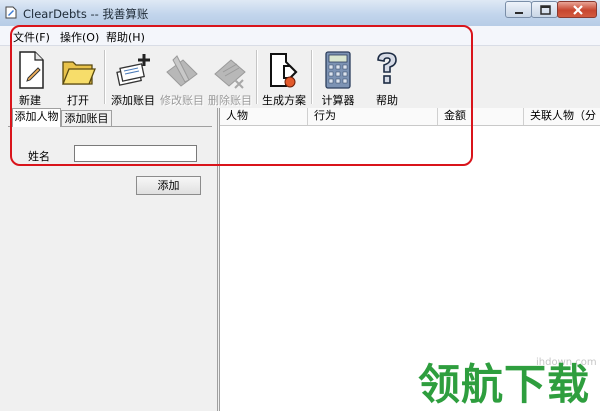 Image resolution: width=600 pixels, height=411 pixels. What do you see at coordinates (284, 70) in the screenshot?
I see `generate-plan-icon` at bounding box center [284, 70].